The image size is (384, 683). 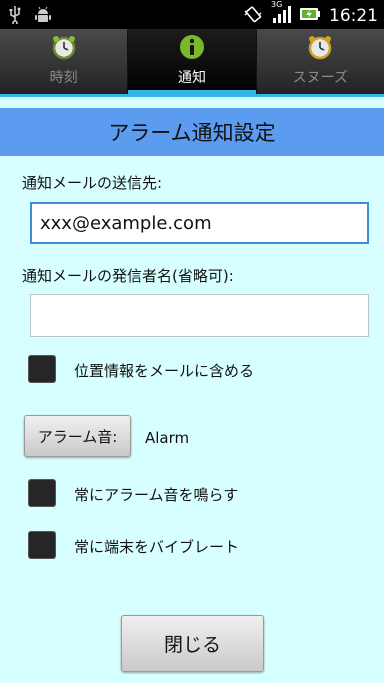 What do you see at coordinates (192, 47) in the screenshot?
I see `info-icon` at bounding box center [192, 47].